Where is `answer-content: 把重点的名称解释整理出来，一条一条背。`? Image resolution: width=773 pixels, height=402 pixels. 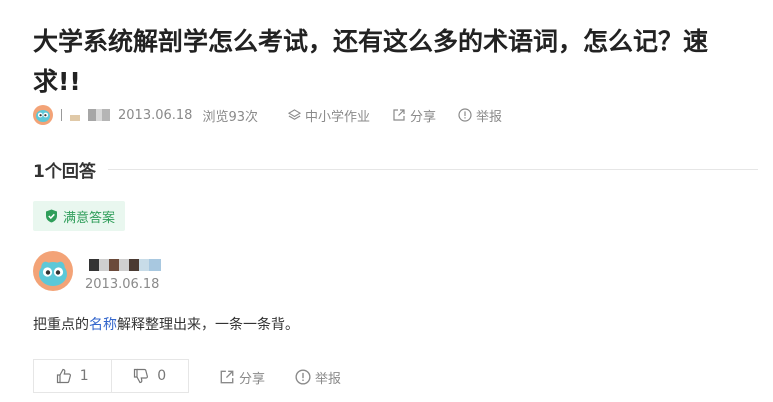 answer-content: 把重点的名称解释整理出来，一条一条背。 is located at coordinates (166, 325).